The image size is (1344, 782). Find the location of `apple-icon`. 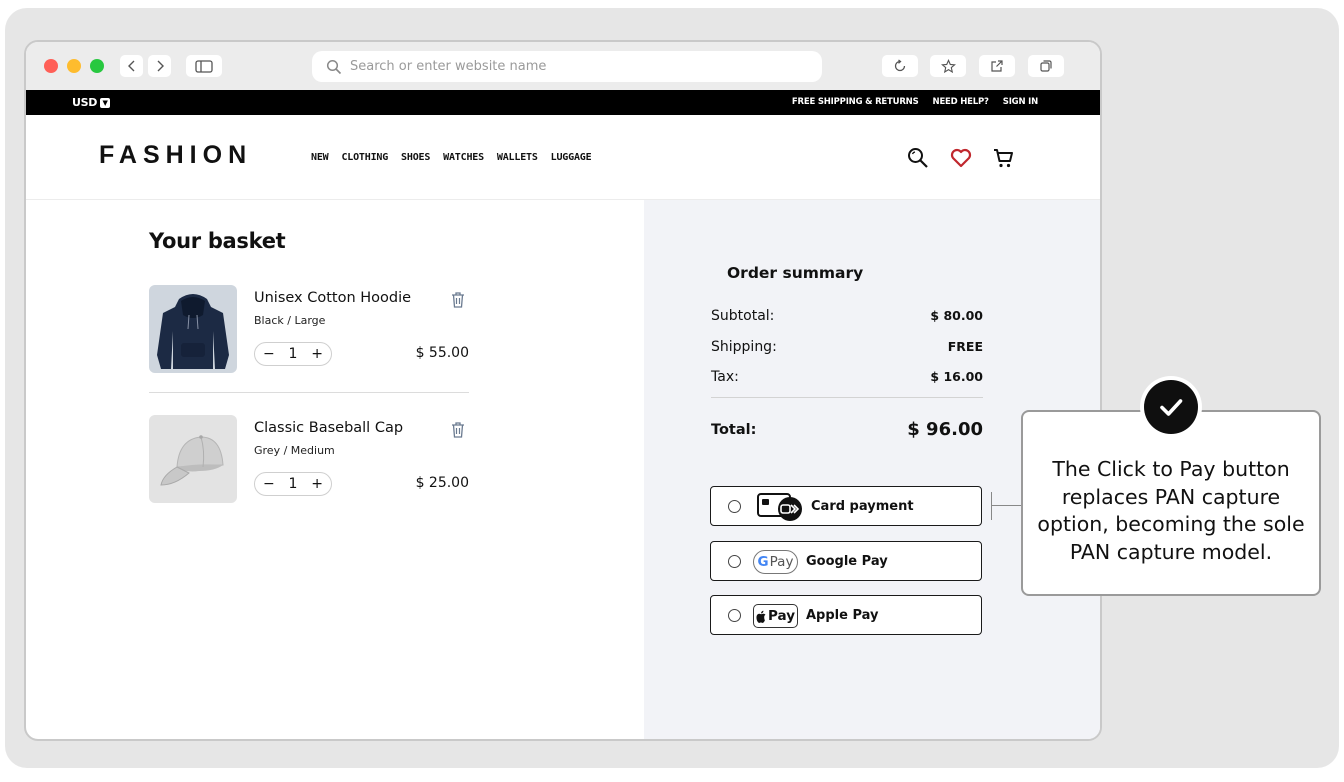

apple-icon is located at coordinates (761, 616).